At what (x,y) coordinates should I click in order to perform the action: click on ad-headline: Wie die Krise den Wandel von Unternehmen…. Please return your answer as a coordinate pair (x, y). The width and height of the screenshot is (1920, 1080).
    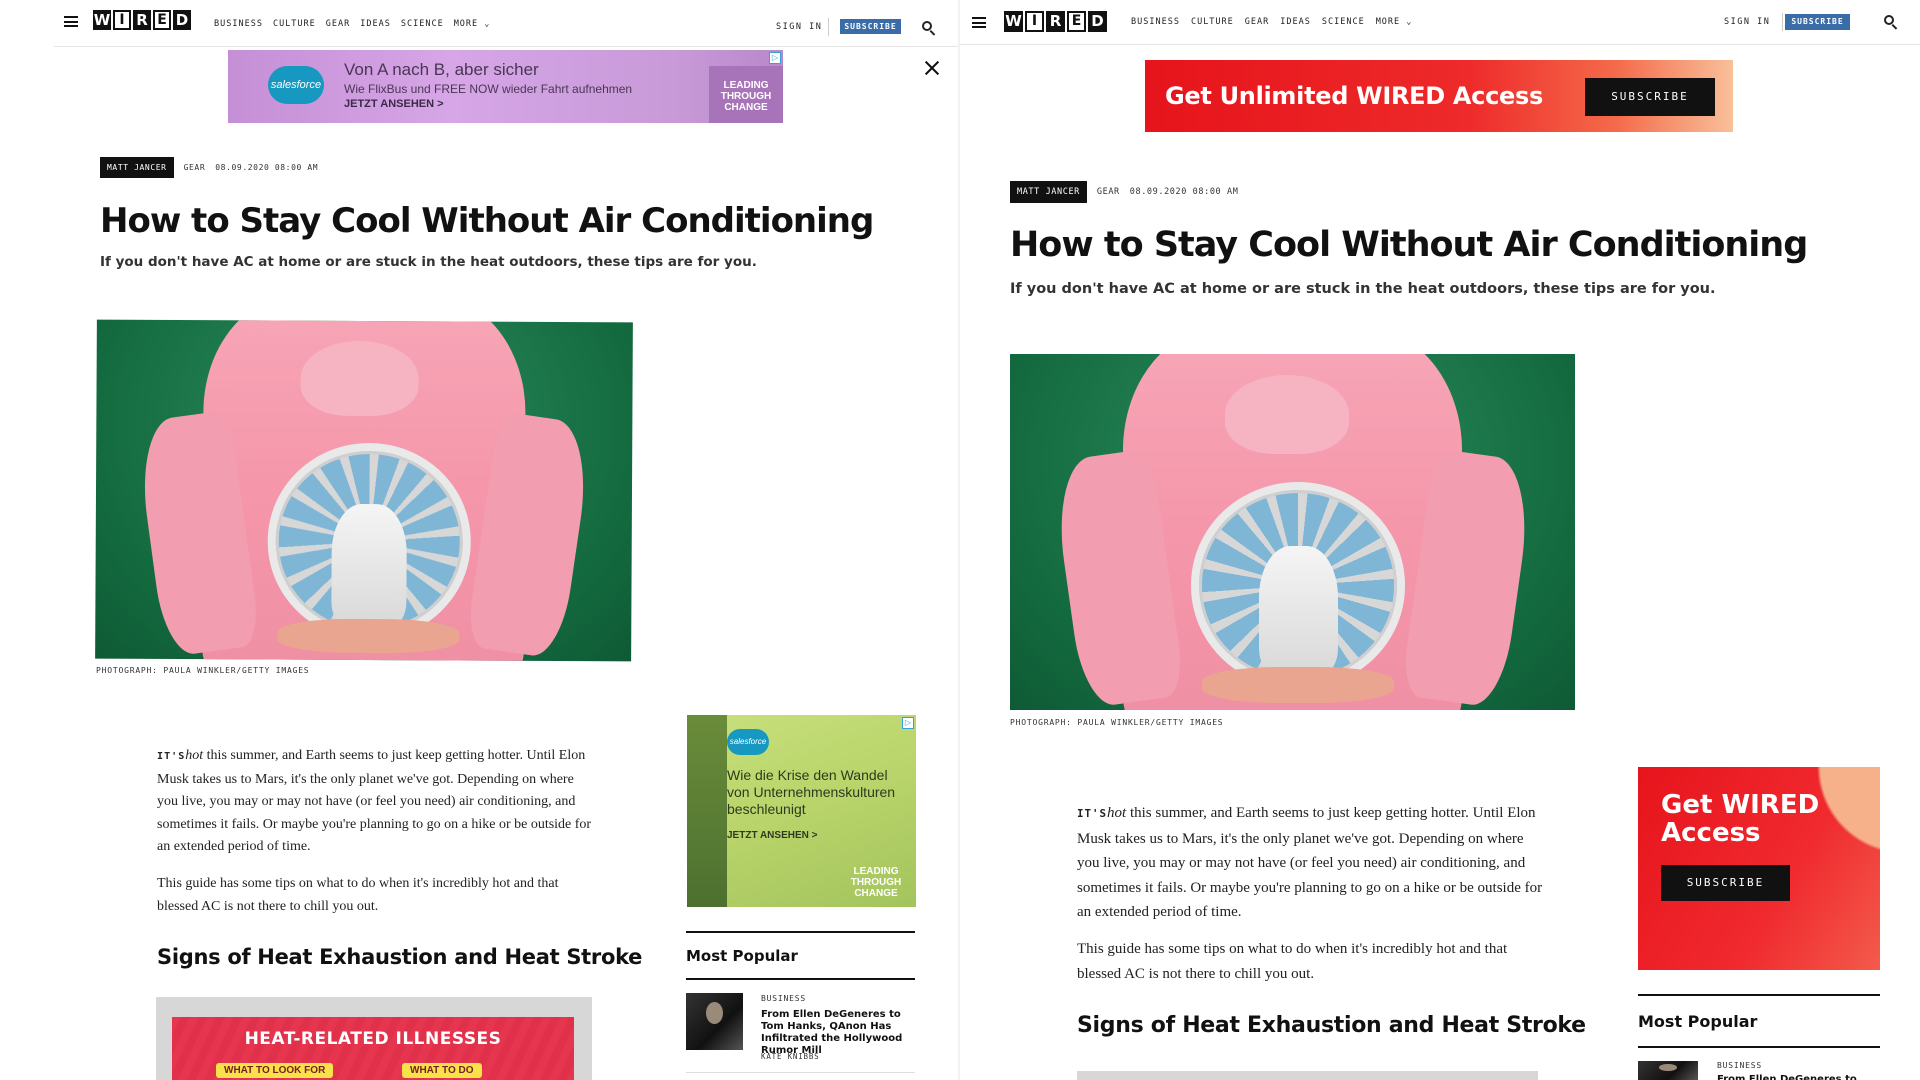
    Looking at the image, I should click on (811, 792).